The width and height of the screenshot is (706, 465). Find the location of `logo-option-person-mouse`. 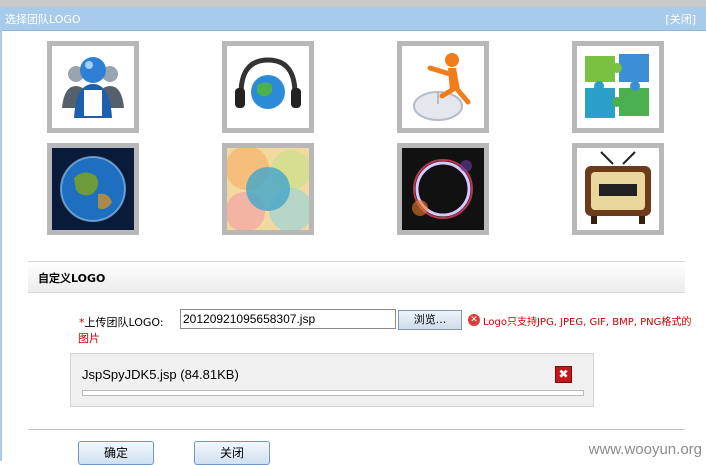

logo-option-person-mouse is located at coordinates (443, 87).